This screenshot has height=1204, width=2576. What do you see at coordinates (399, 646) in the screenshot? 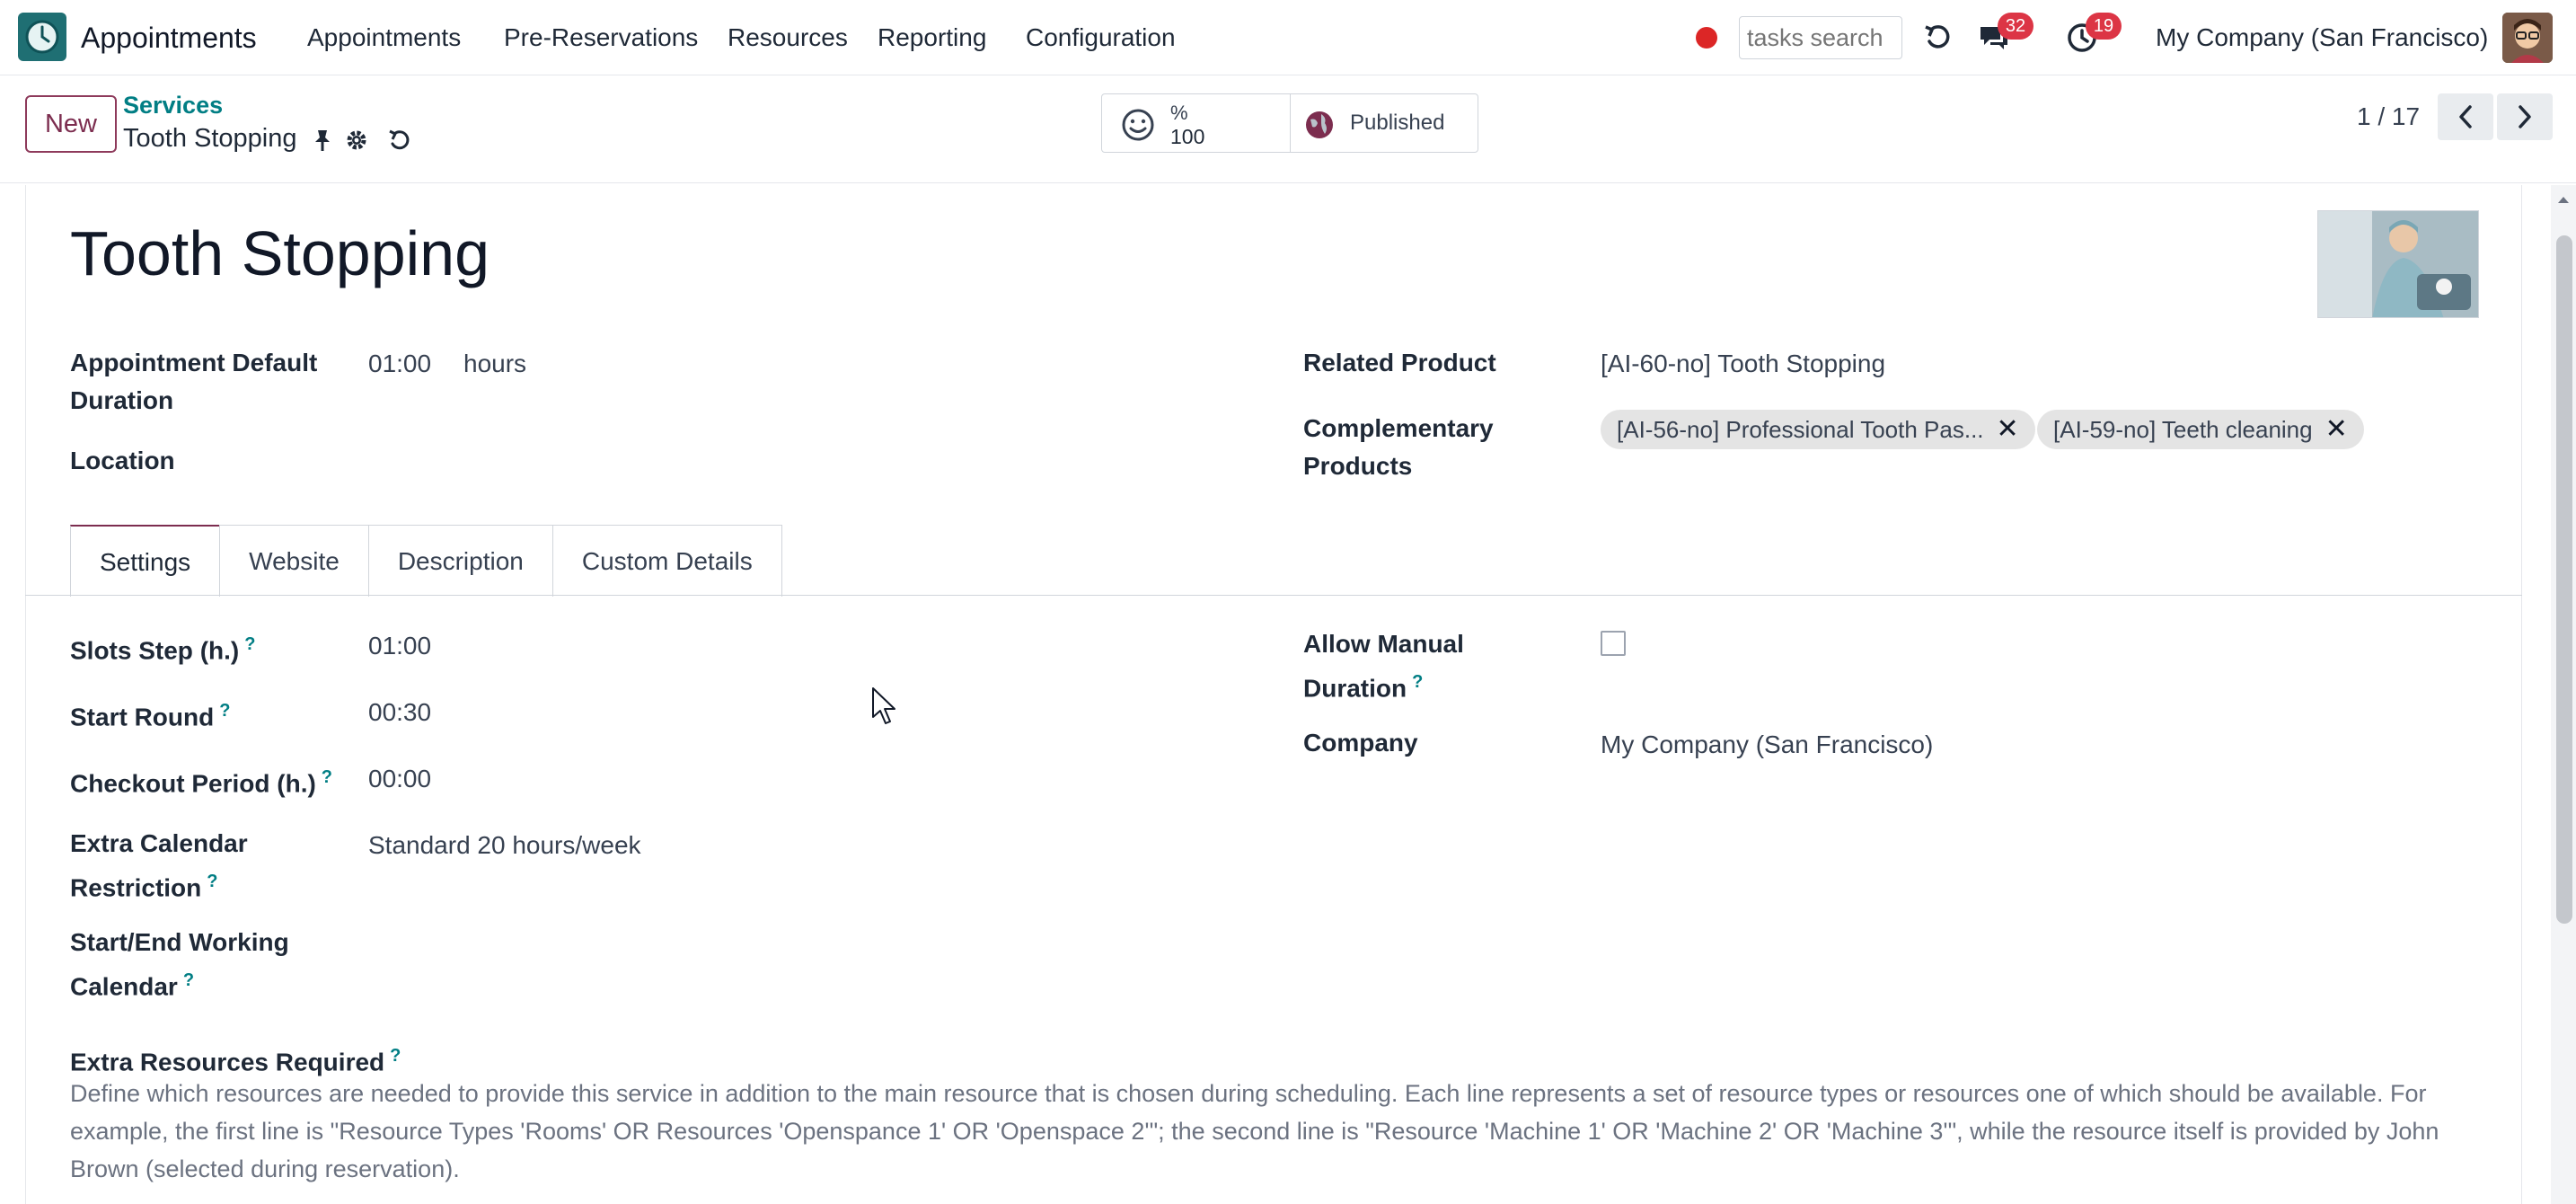
I see `slots-step-value: 01:00` at bounding box center [399, 646].